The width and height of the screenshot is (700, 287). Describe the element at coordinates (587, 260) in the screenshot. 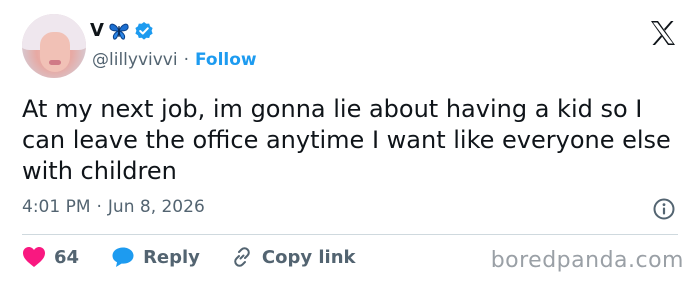

I see `watermark: boredpanda.com` at that location.